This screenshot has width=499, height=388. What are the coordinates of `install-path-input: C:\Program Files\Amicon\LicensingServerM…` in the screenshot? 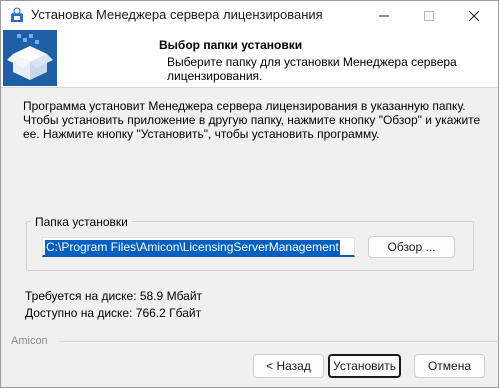 It's located at (198, 247).